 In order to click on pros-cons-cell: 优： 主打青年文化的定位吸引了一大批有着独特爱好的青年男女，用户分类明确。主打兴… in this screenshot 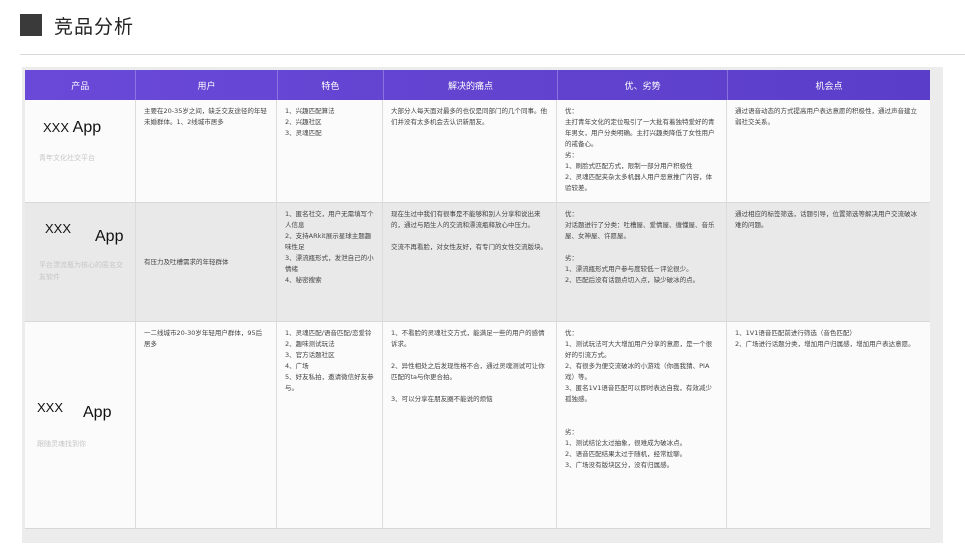, I will do `click(642, 151)`.